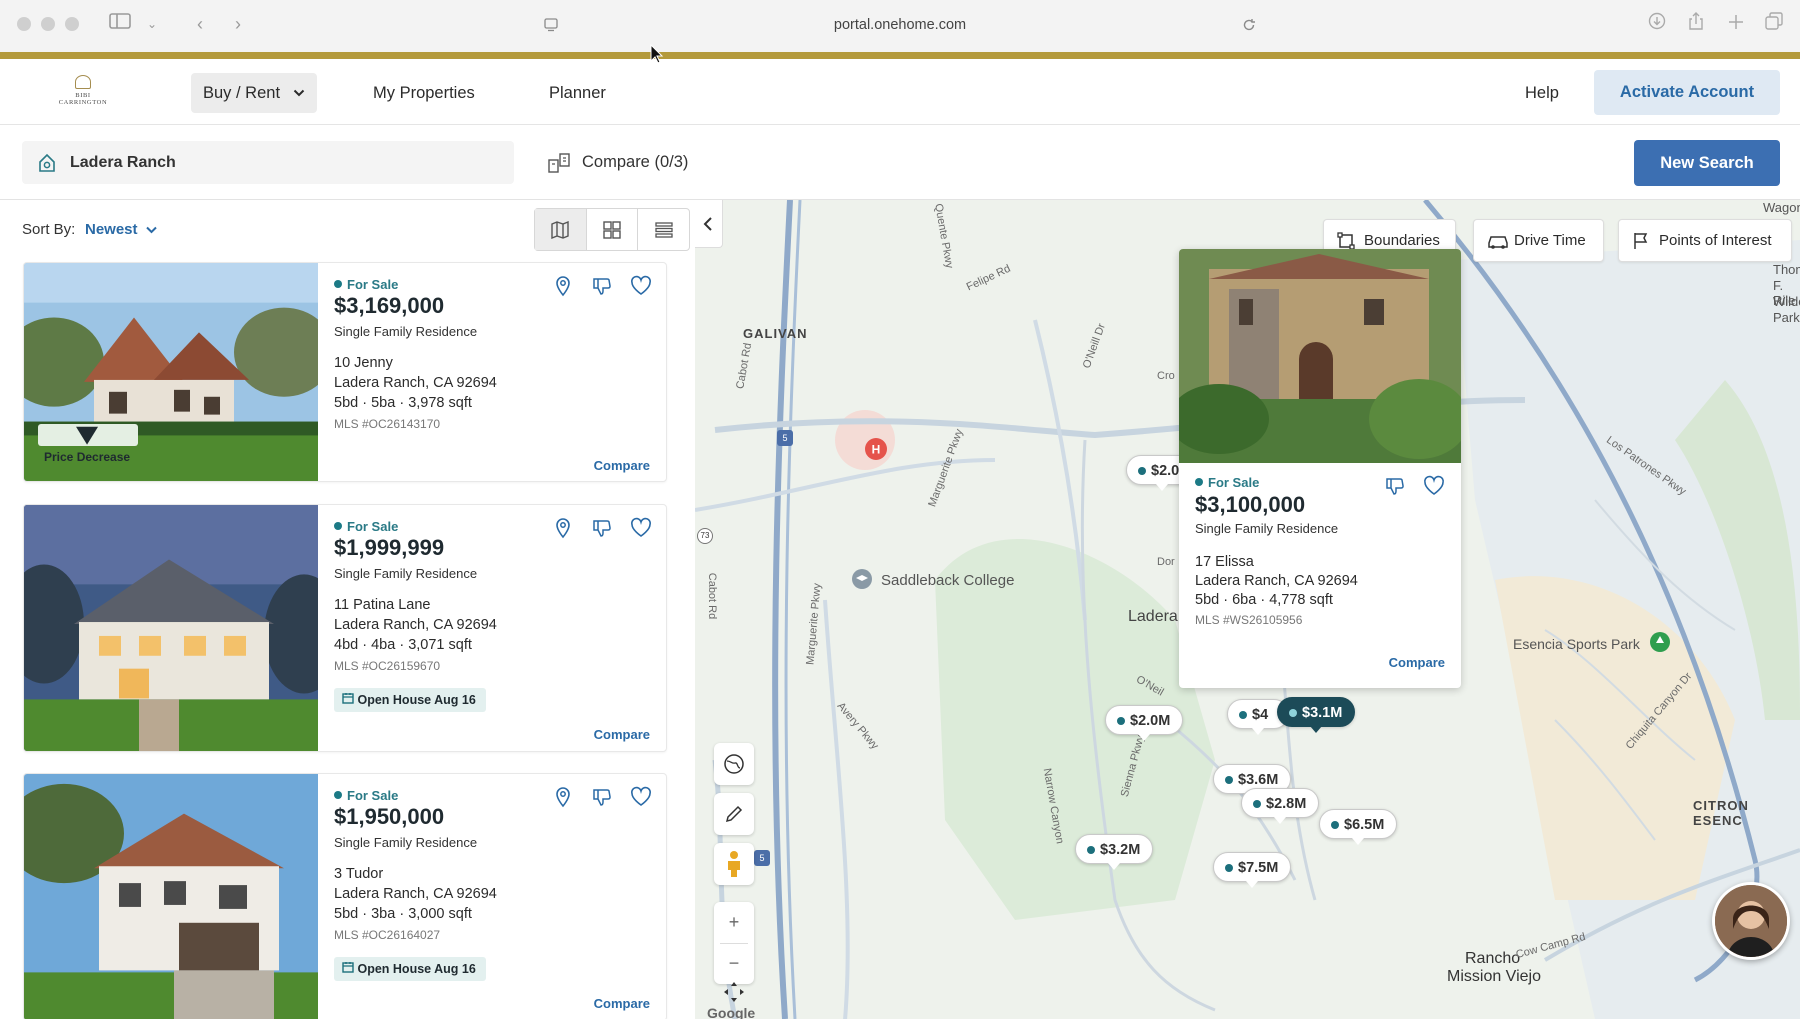 This screenshot has height=1019, width=1800. I want to click on map-label-thom-4: Park, so click(1786, 317).